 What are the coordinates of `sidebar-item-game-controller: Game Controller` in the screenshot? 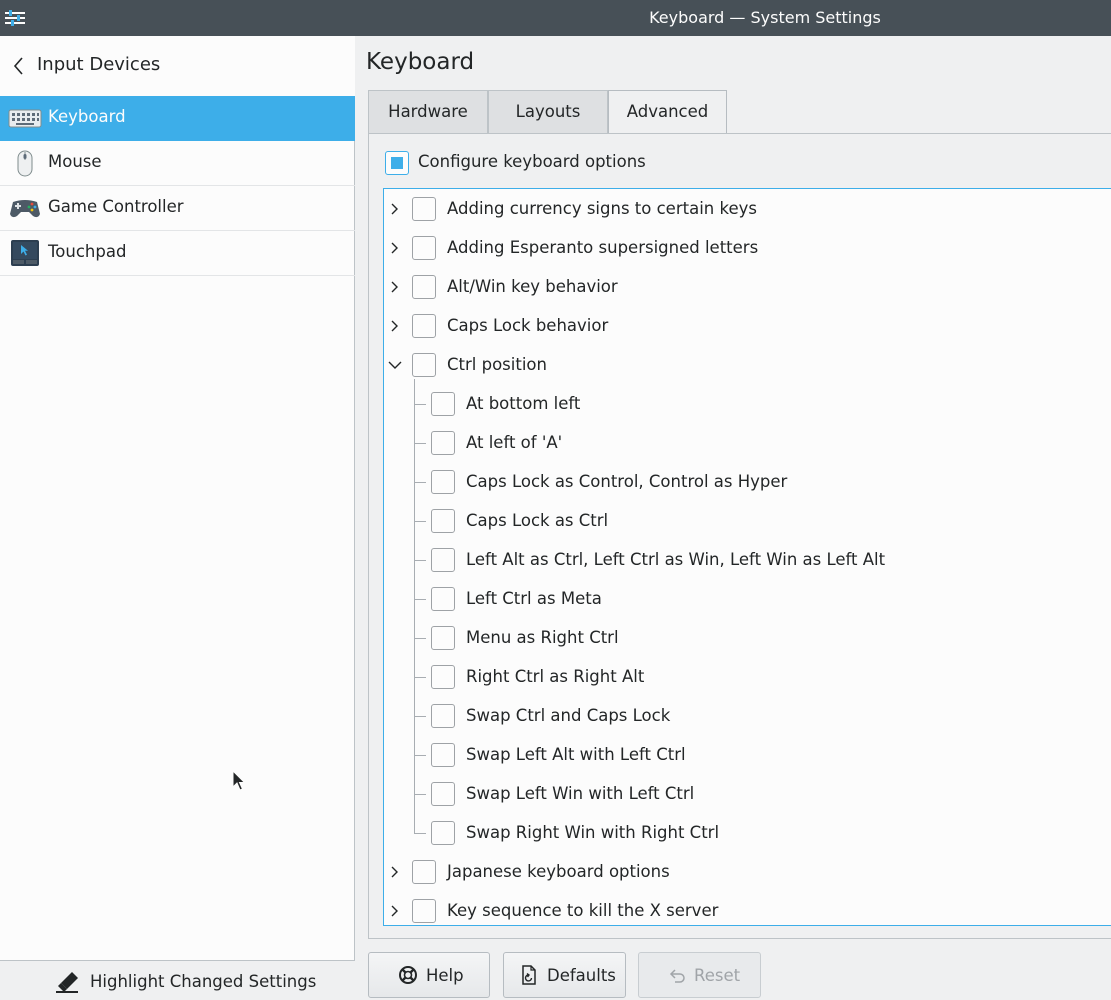 It's located at (177, 208).